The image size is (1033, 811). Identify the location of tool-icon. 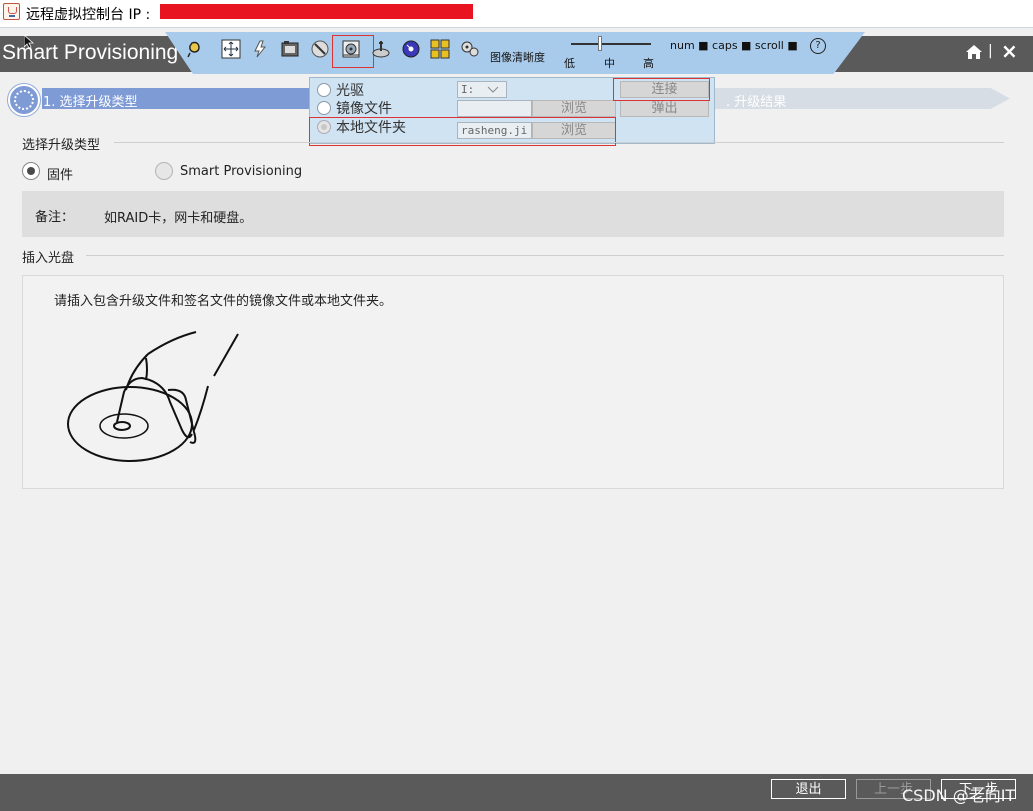
(320, 49).